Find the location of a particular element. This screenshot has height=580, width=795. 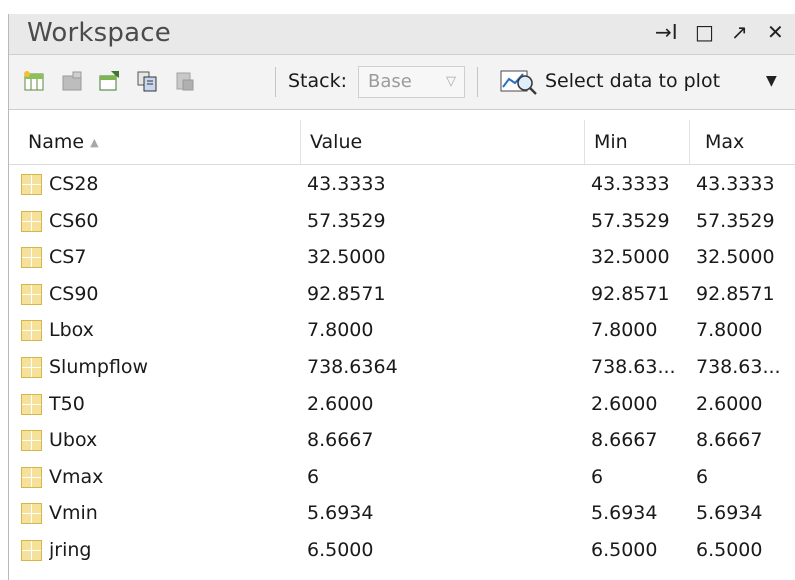

variable-value: 43.3333 is located at coordinates (346, 184).